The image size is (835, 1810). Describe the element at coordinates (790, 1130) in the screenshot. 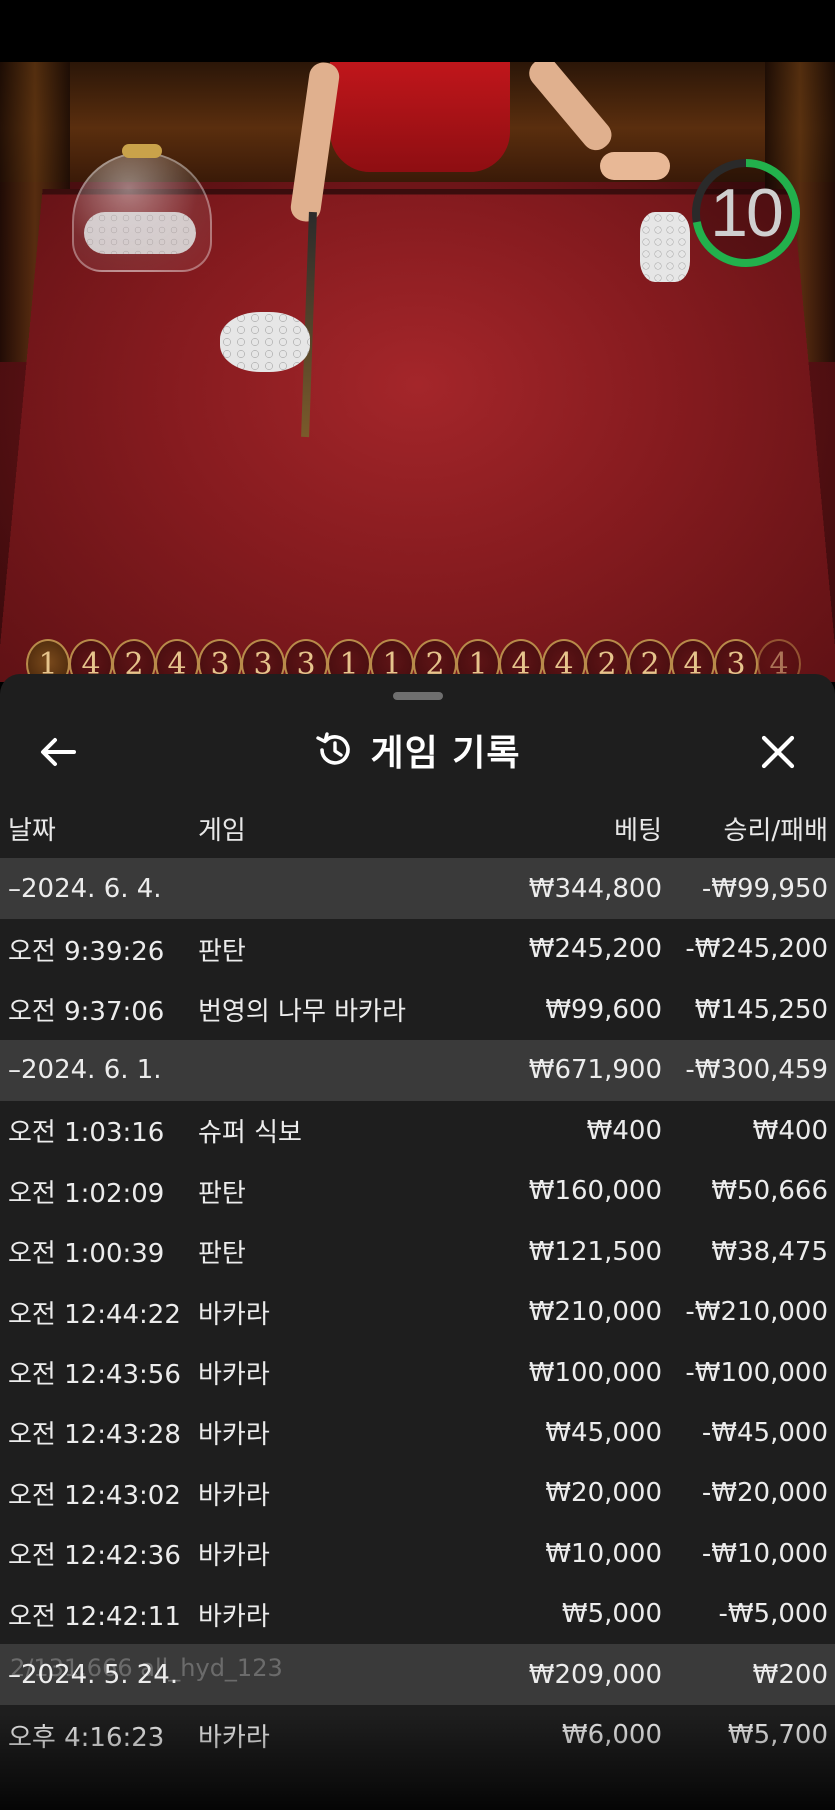

I see `row-result: ₩400` at that location.